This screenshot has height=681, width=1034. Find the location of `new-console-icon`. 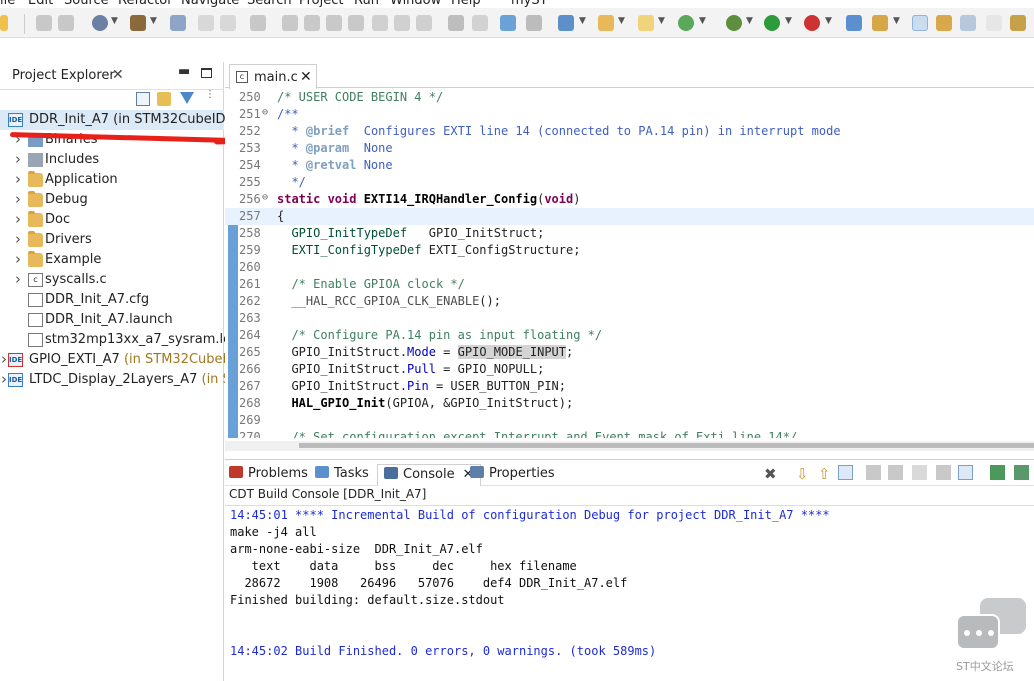

new-console-icon is located at coordinates (997, 472).